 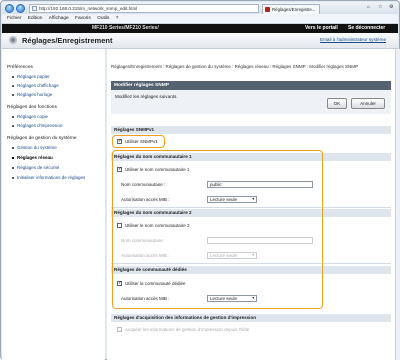 I want to click on sidebar-item-copy: Réglages copie, so click(x=30, y=116).